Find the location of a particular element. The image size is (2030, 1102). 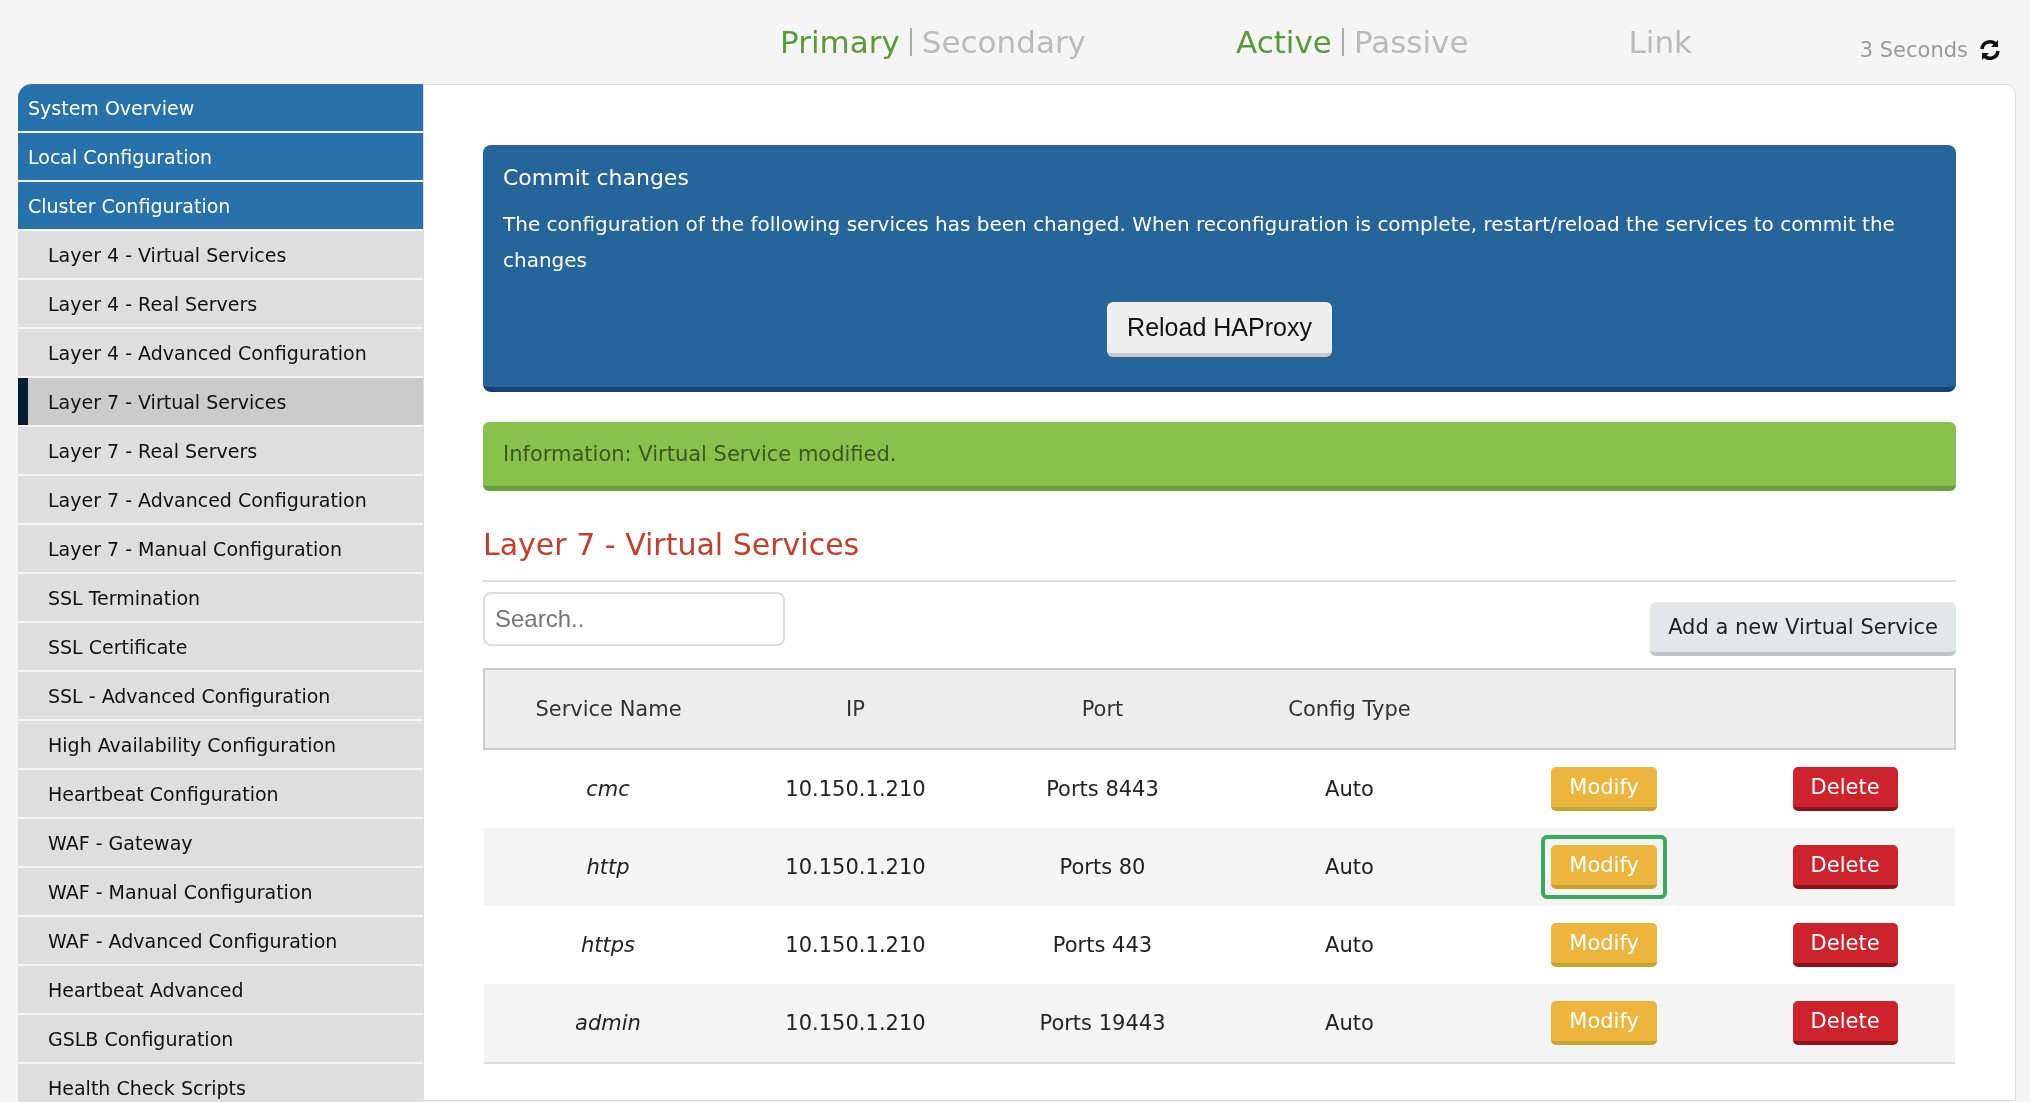

table-cell: Ports 80 is located at coordinates (1102, 867).